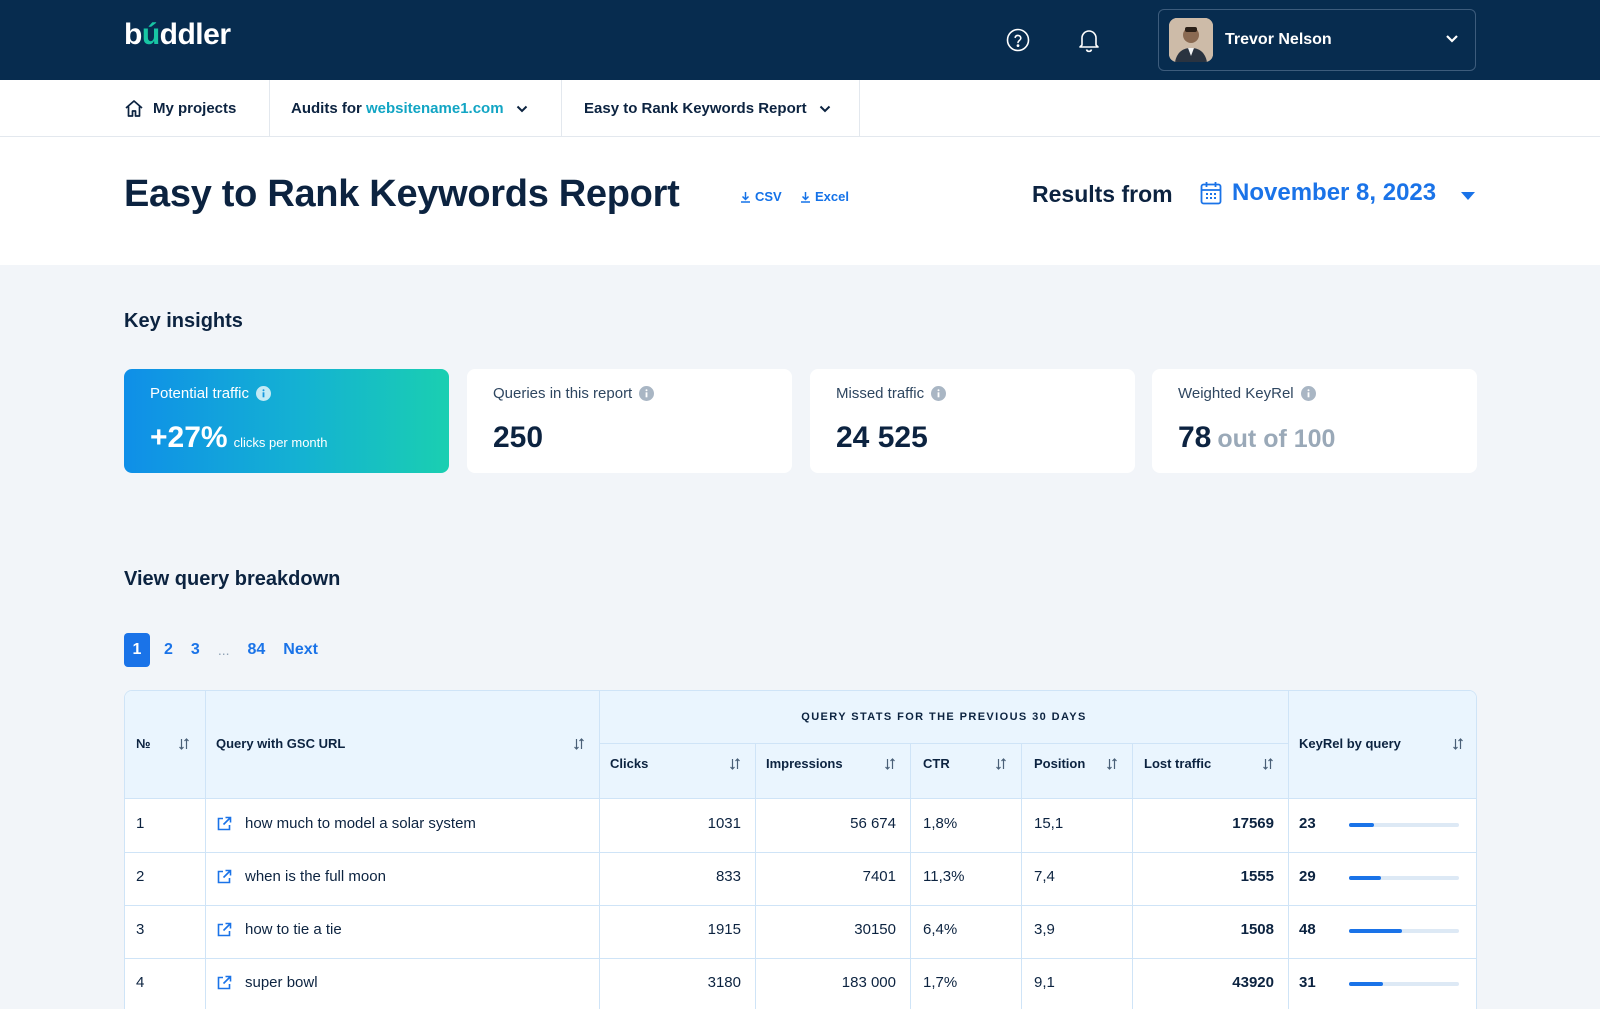 Image resolution: width=1600 pixels, height=1009 pixels. What do you see at coordinates (629, 763) in the screenshot?
I see `column-header-clicks: Clicks` at bounding box center [629, 763].